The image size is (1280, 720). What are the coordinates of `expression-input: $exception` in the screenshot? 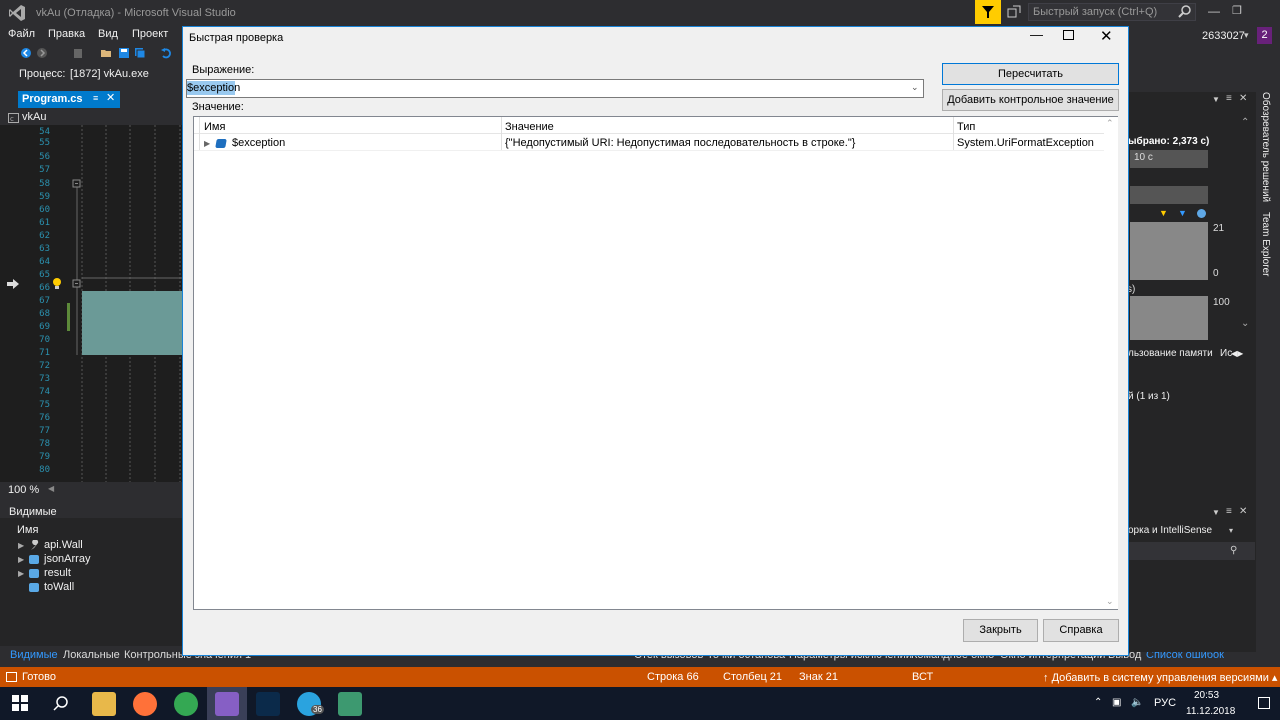 It's located at (213, 88).